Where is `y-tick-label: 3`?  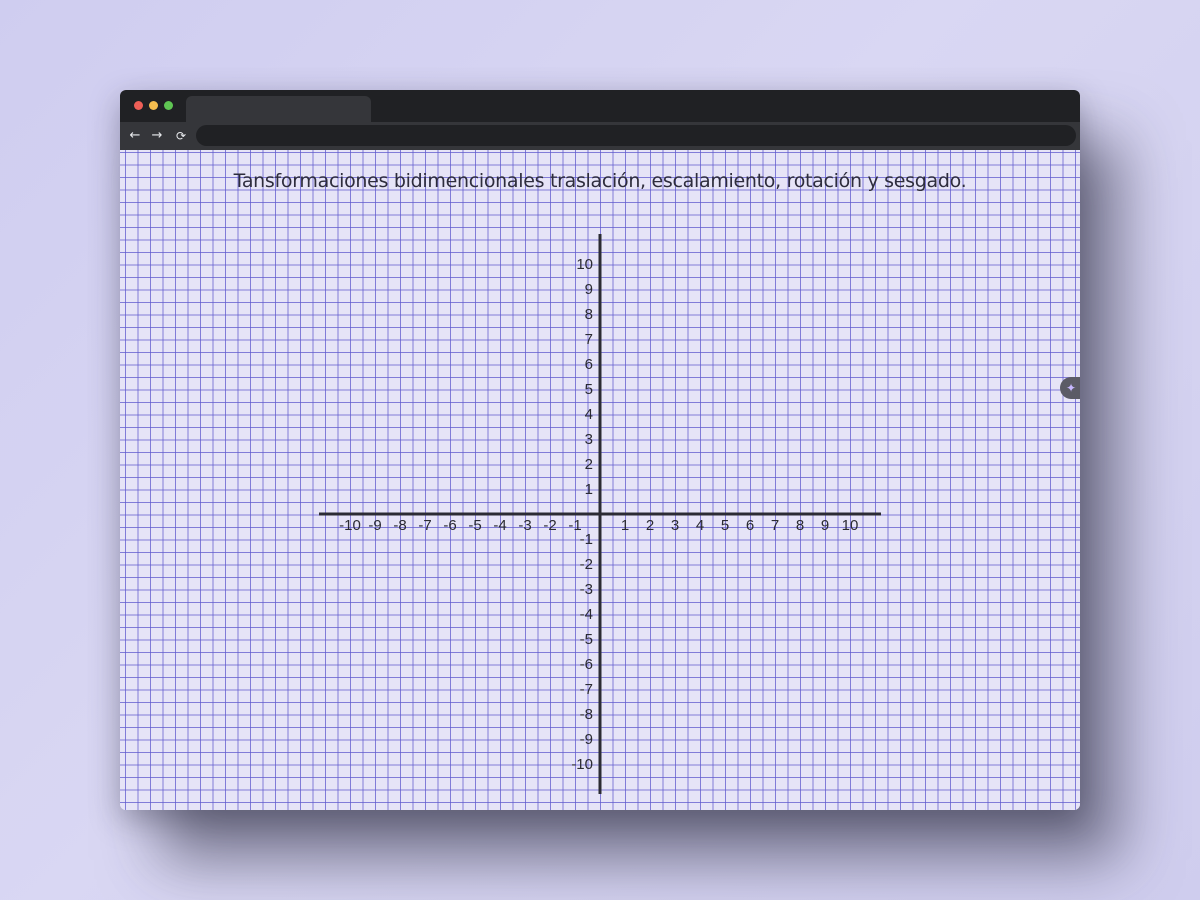 y-tick-label: 3 is located at coordinates (589, 439).